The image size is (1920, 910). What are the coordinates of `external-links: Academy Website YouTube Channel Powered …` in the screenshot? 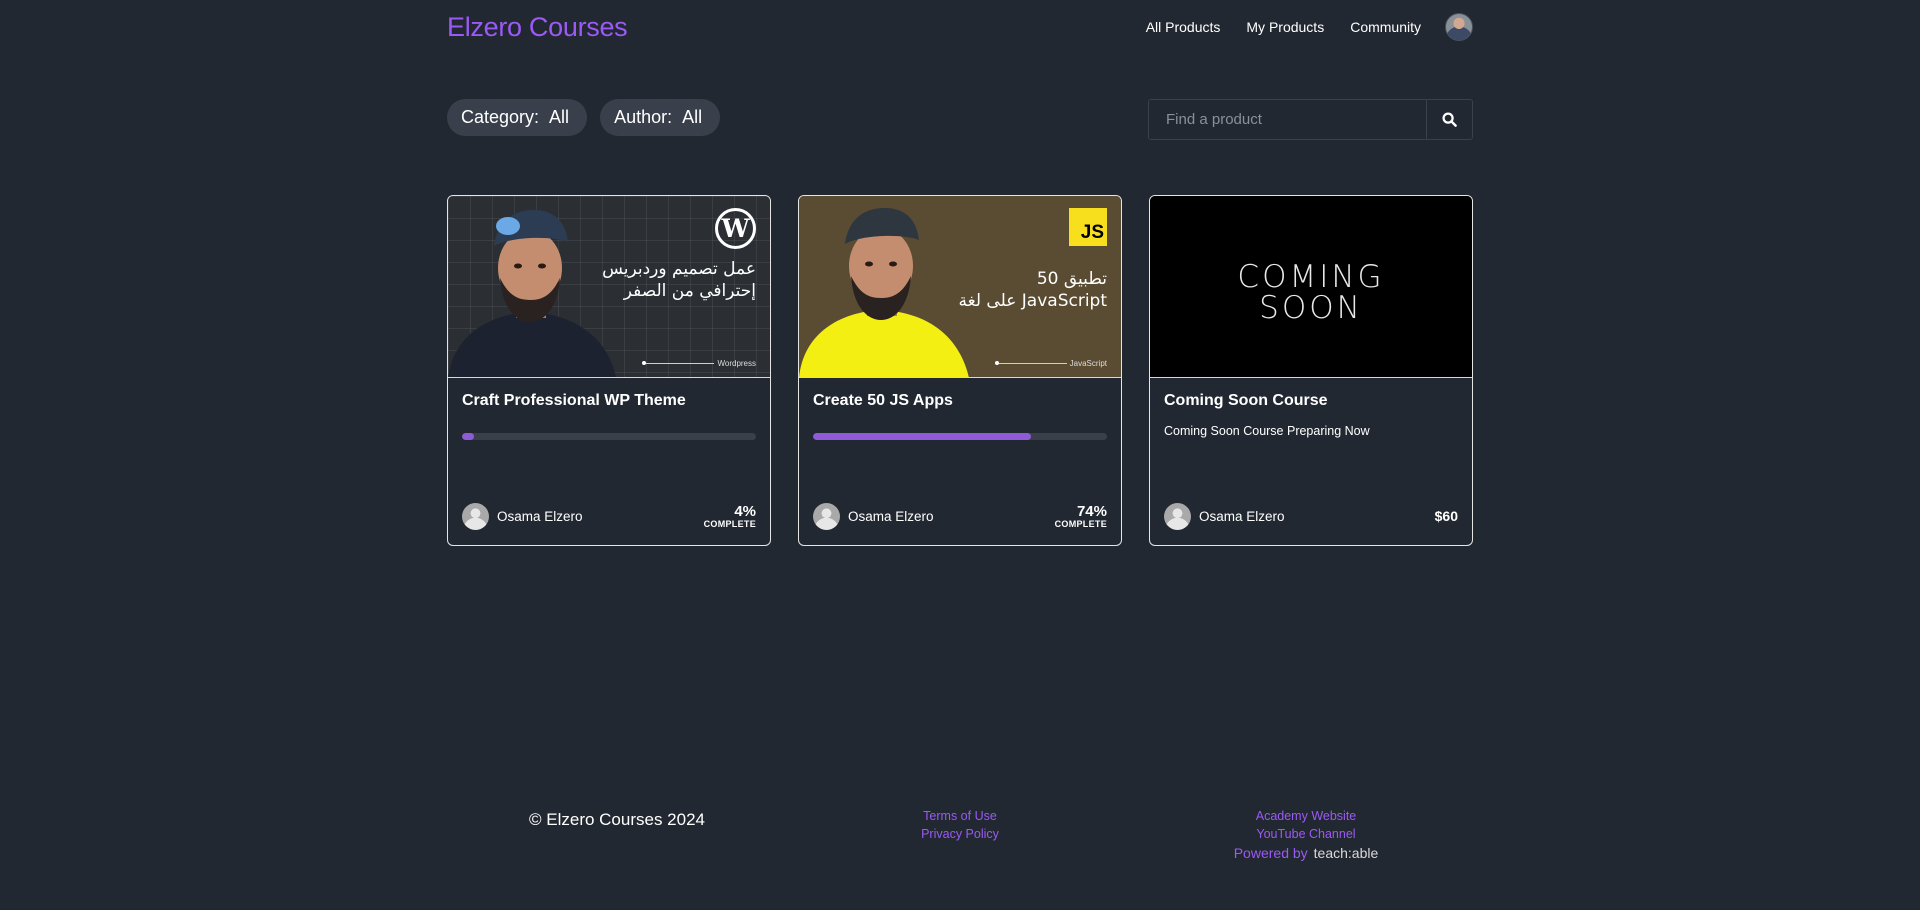 It's located at (1306, 834).